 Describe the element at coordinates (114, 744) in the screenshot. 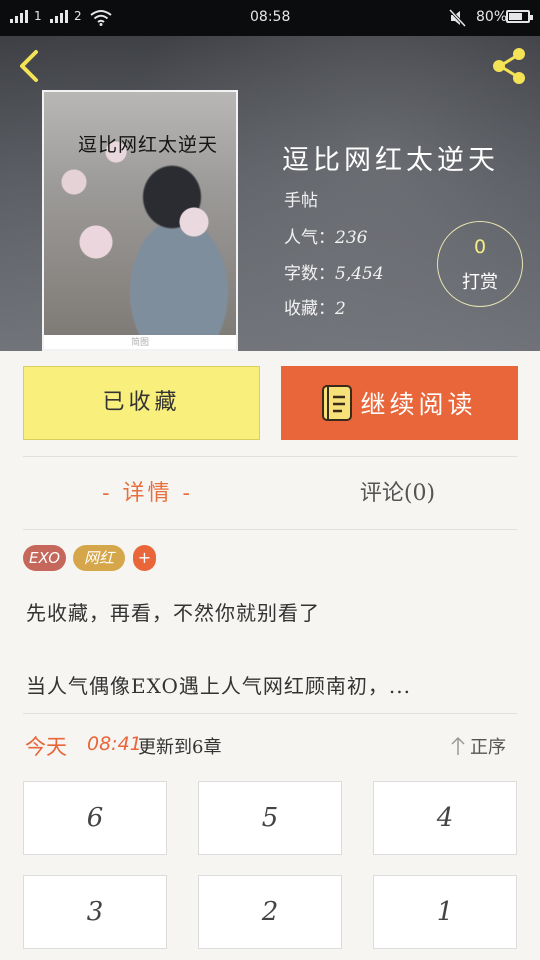

I see `update-time: 08:41` at that location.